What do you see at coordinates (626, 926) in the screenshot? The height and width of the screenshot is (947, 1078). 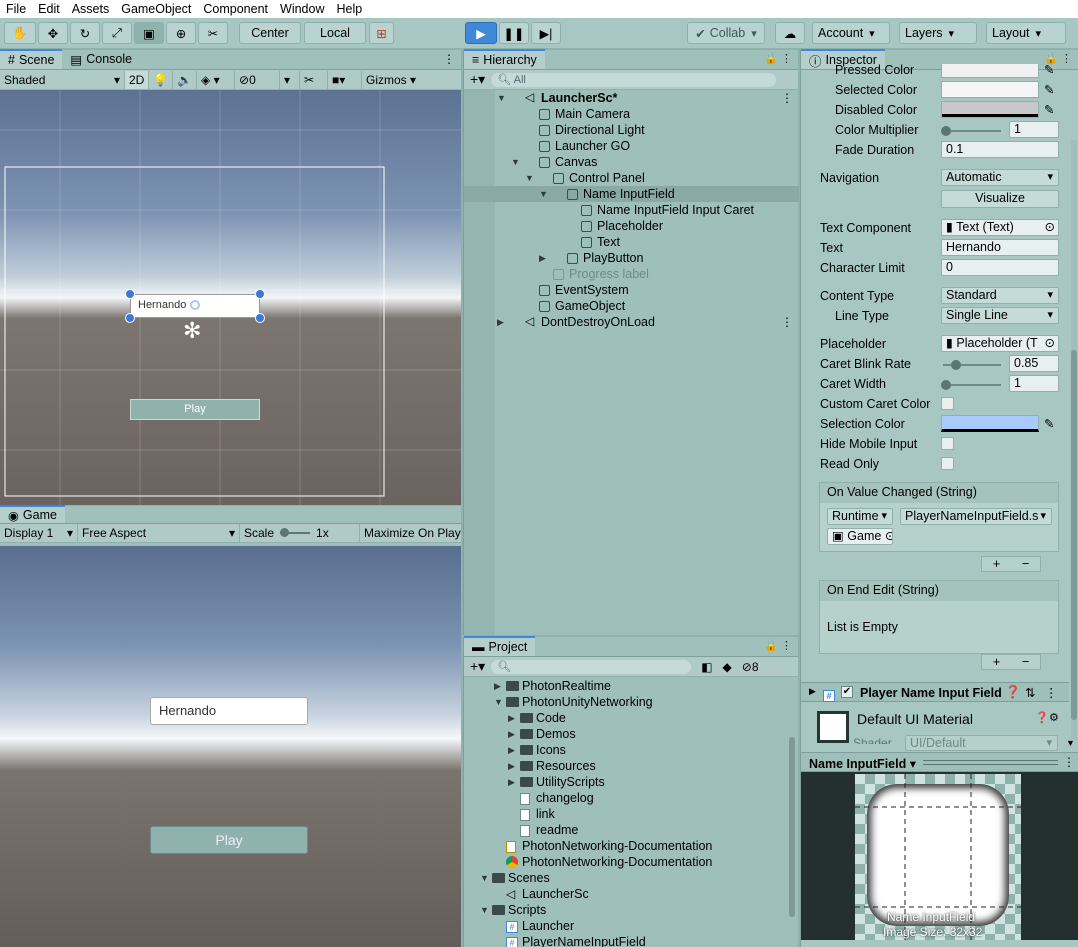 I see `project-item: # Launcher` at bounding box center [626, 926].